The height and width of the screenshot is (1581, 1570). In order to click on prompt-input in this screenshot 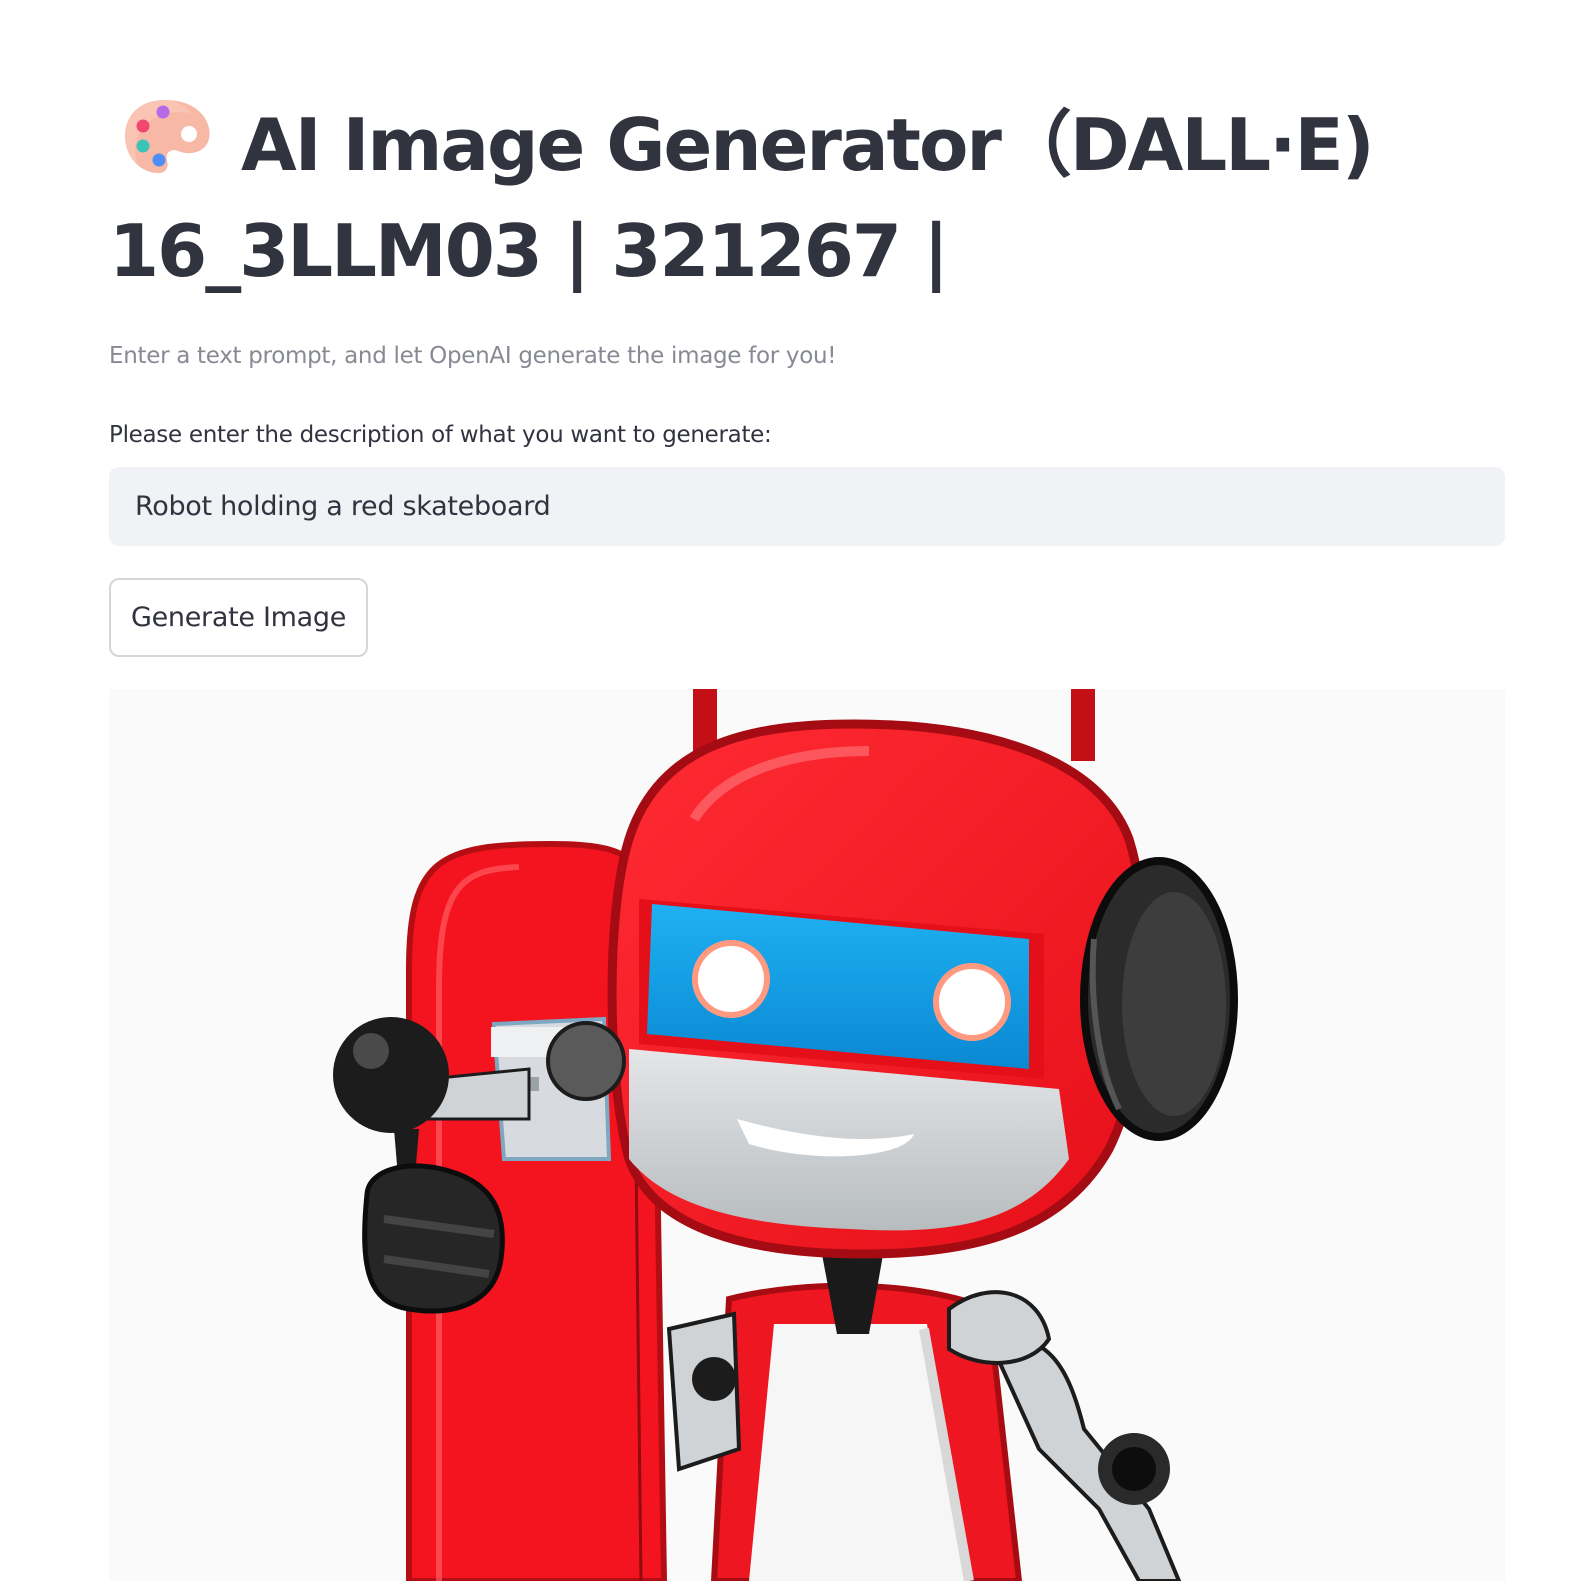, I will do `click(807, 506)`.